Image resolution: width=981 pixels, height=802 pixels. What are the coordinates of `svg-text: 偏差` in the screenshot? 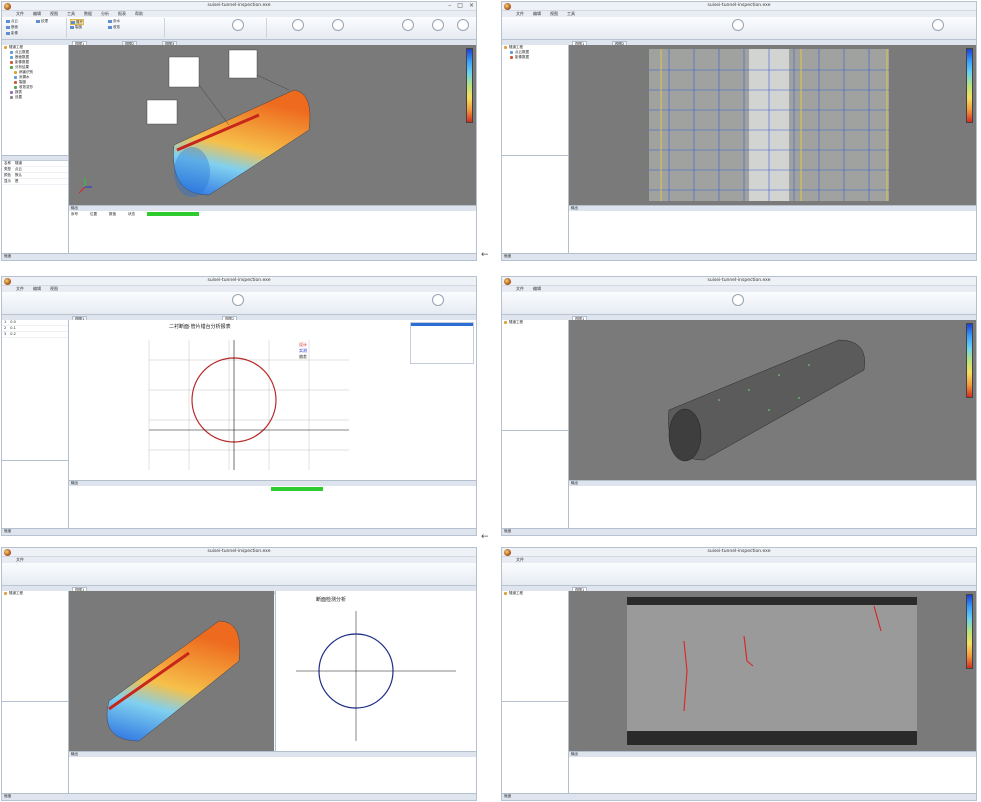 It's located at (303, 356).